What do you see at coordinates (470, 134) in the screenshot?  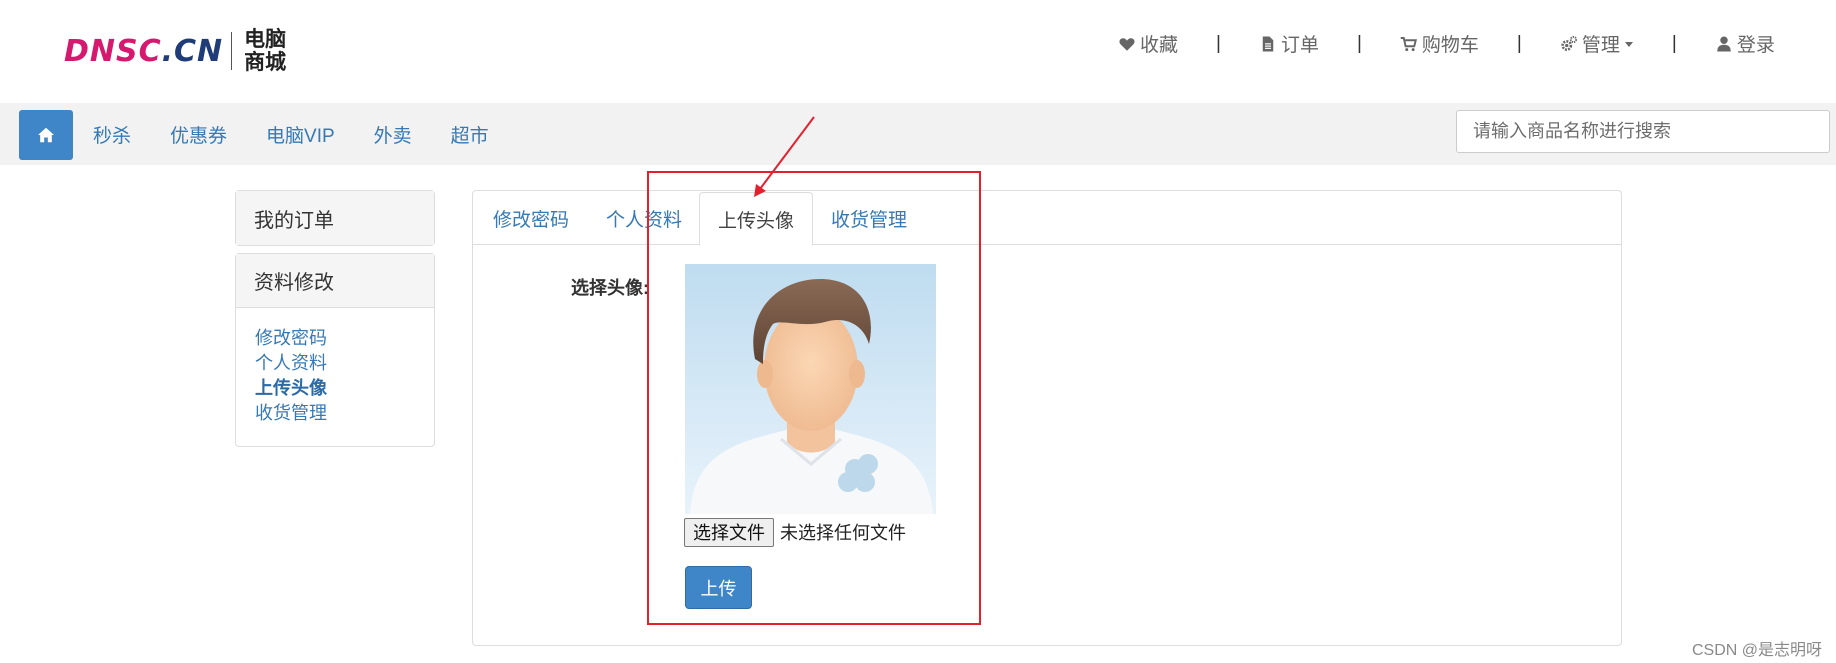 I see `nav-link-supermarket: 超市` at bounding box center [470, 134].